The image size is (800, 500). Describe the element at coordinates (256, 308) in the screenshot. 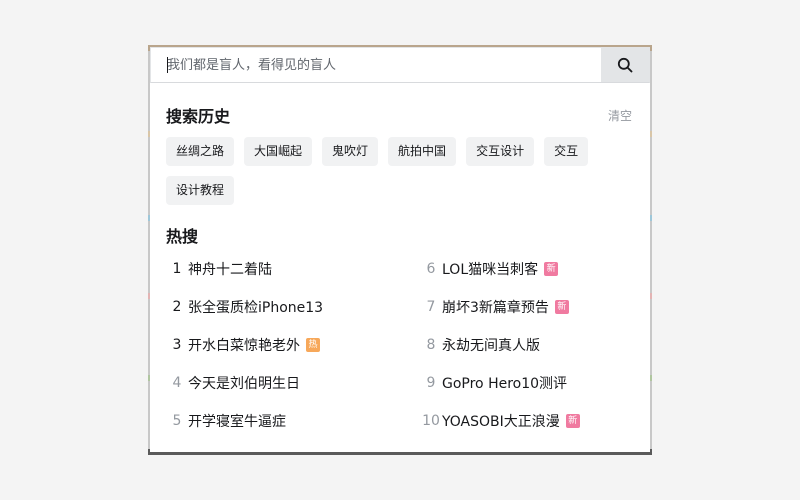

I see `trending-text: 张全蛋质检iPhone13` at that location.